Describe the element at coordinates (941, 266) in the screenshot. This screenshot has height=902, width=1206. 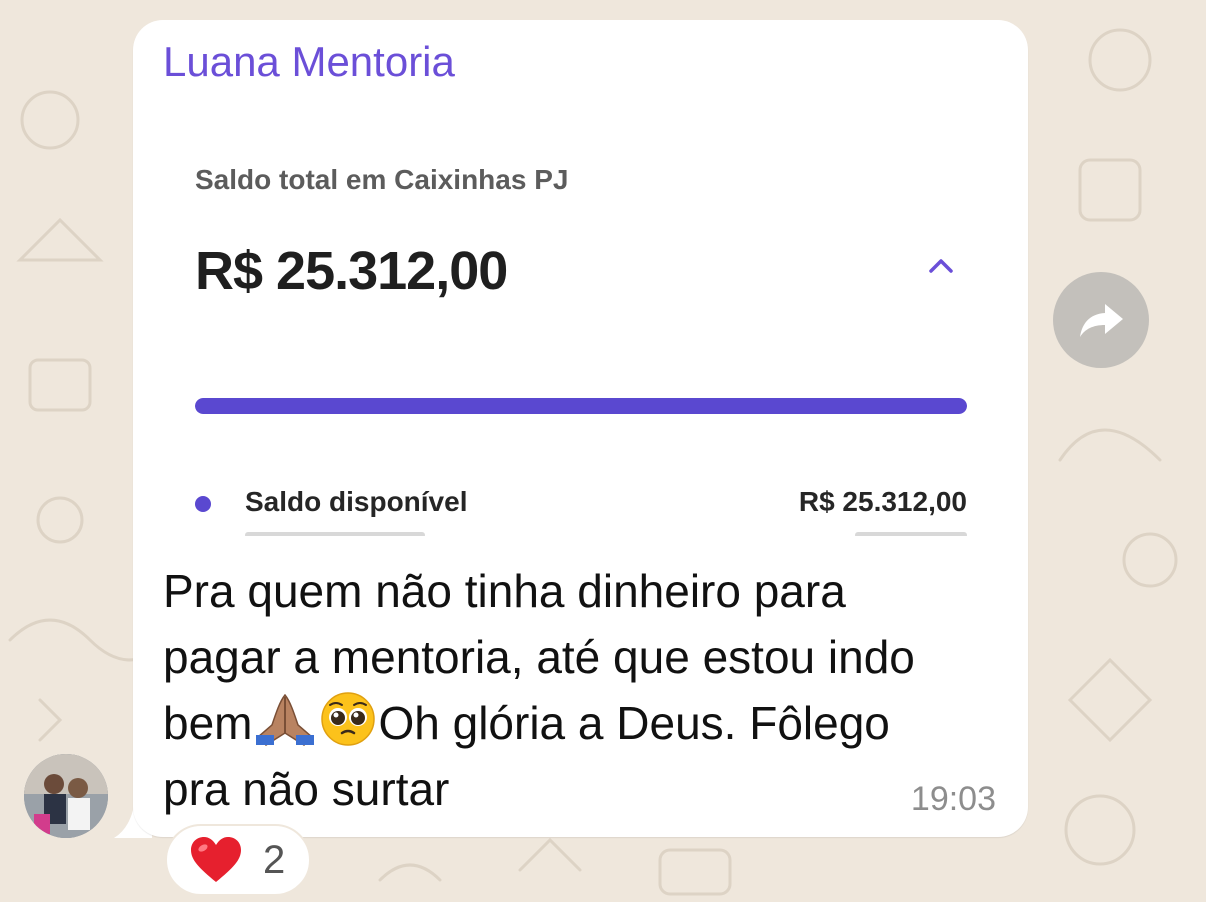
I see `chevron-up-icon` at that location.